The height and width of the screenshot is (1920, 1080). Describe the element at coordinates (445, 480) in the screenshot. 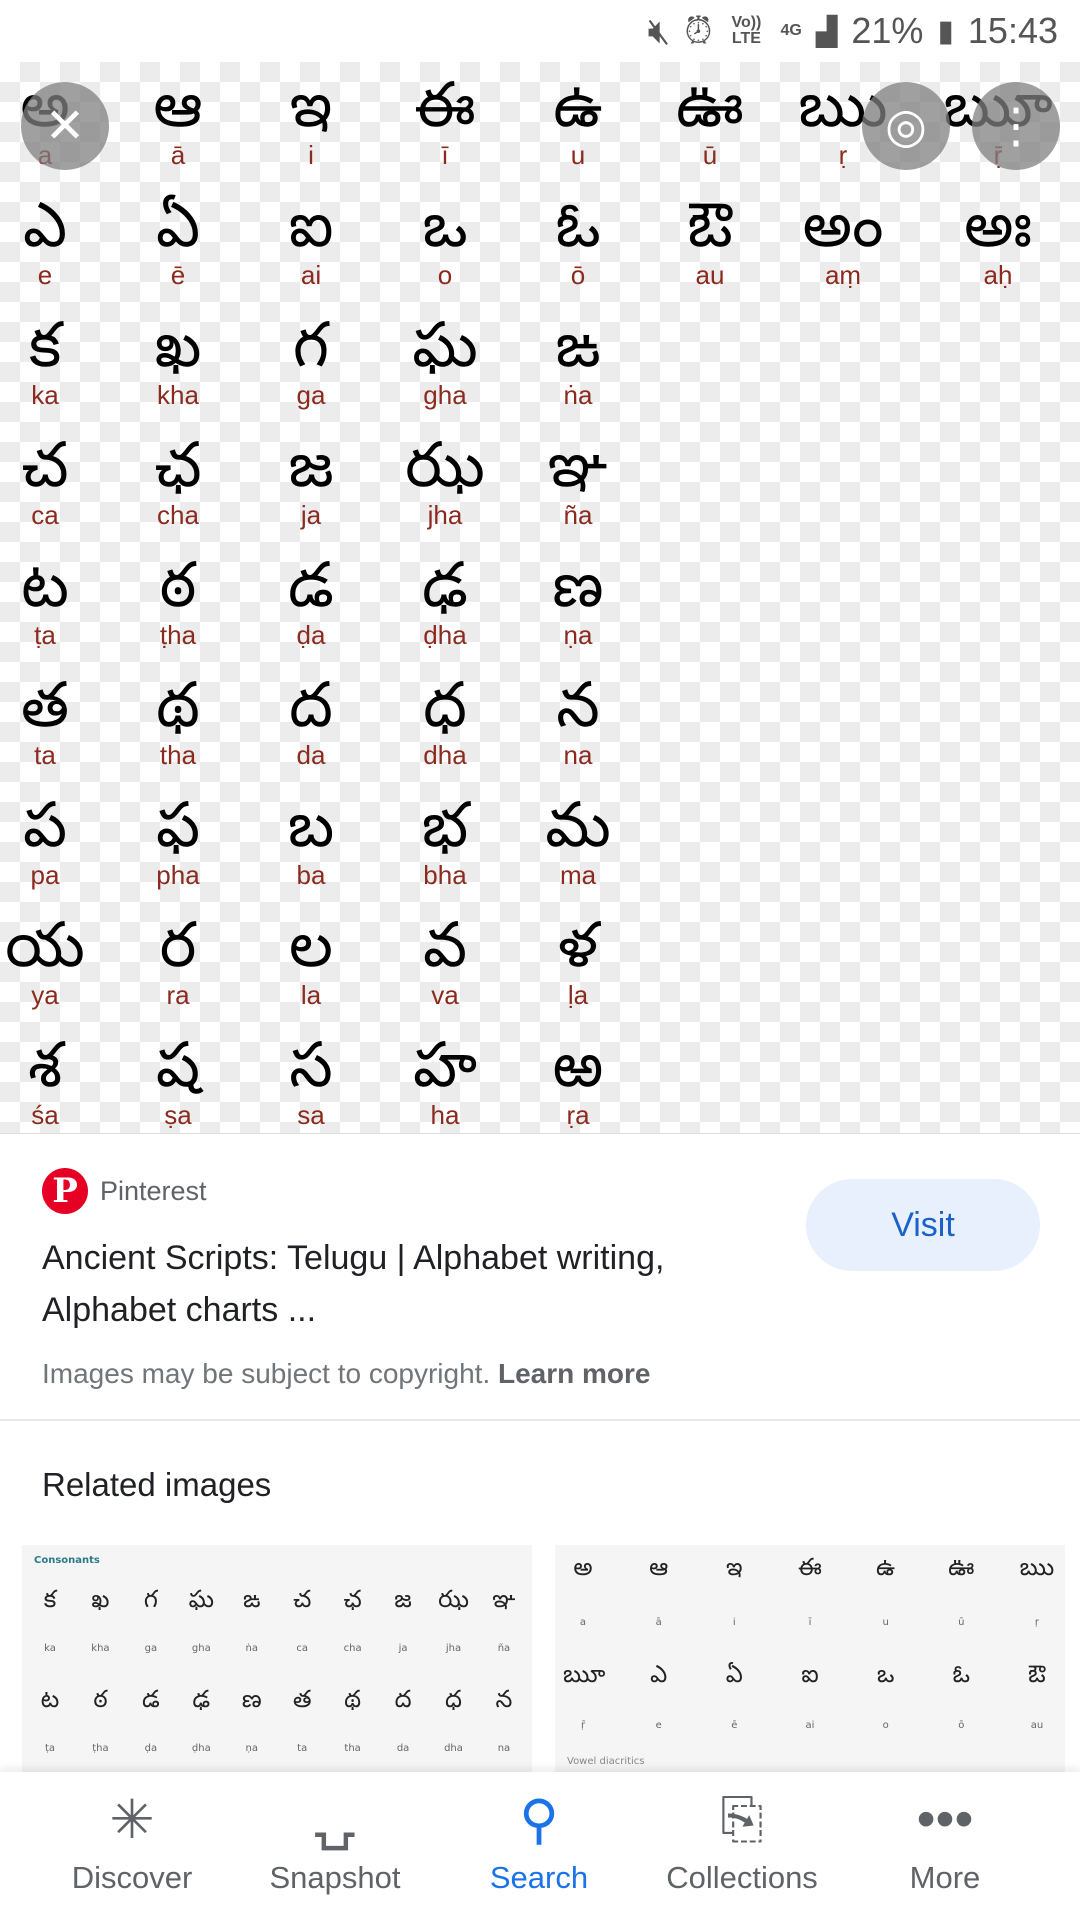

I see `letter-cell: ఝ jha` at that location.